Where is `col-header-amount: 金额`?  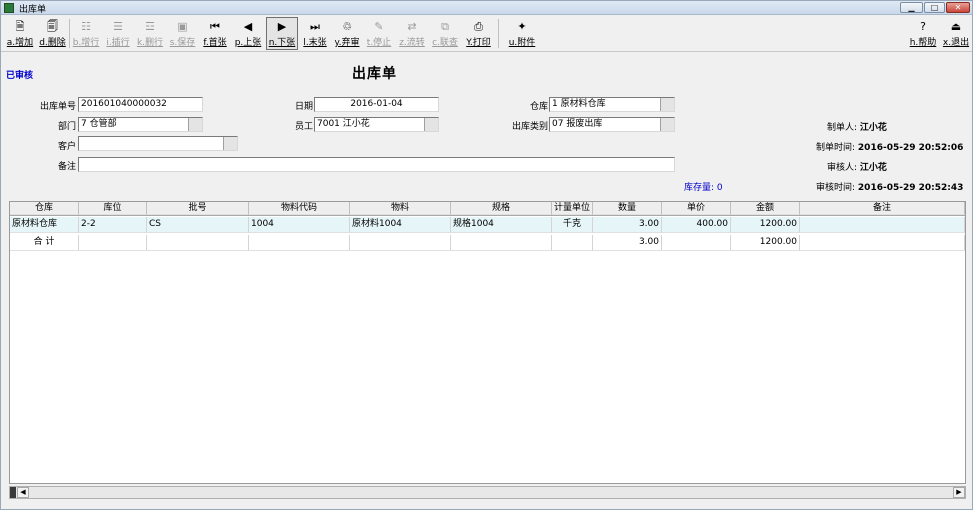 col-header-amount: 金额 is located at coordinates (765, 208).